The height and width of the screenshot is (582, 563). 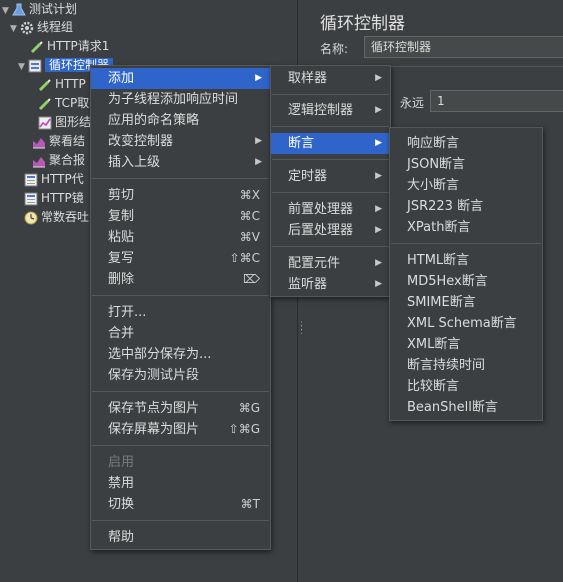 What do you see at coordinates (244, 258) in the screenshot?
I see `shortcut-label: ⇧⌘C` at bounding box center [244, 258].